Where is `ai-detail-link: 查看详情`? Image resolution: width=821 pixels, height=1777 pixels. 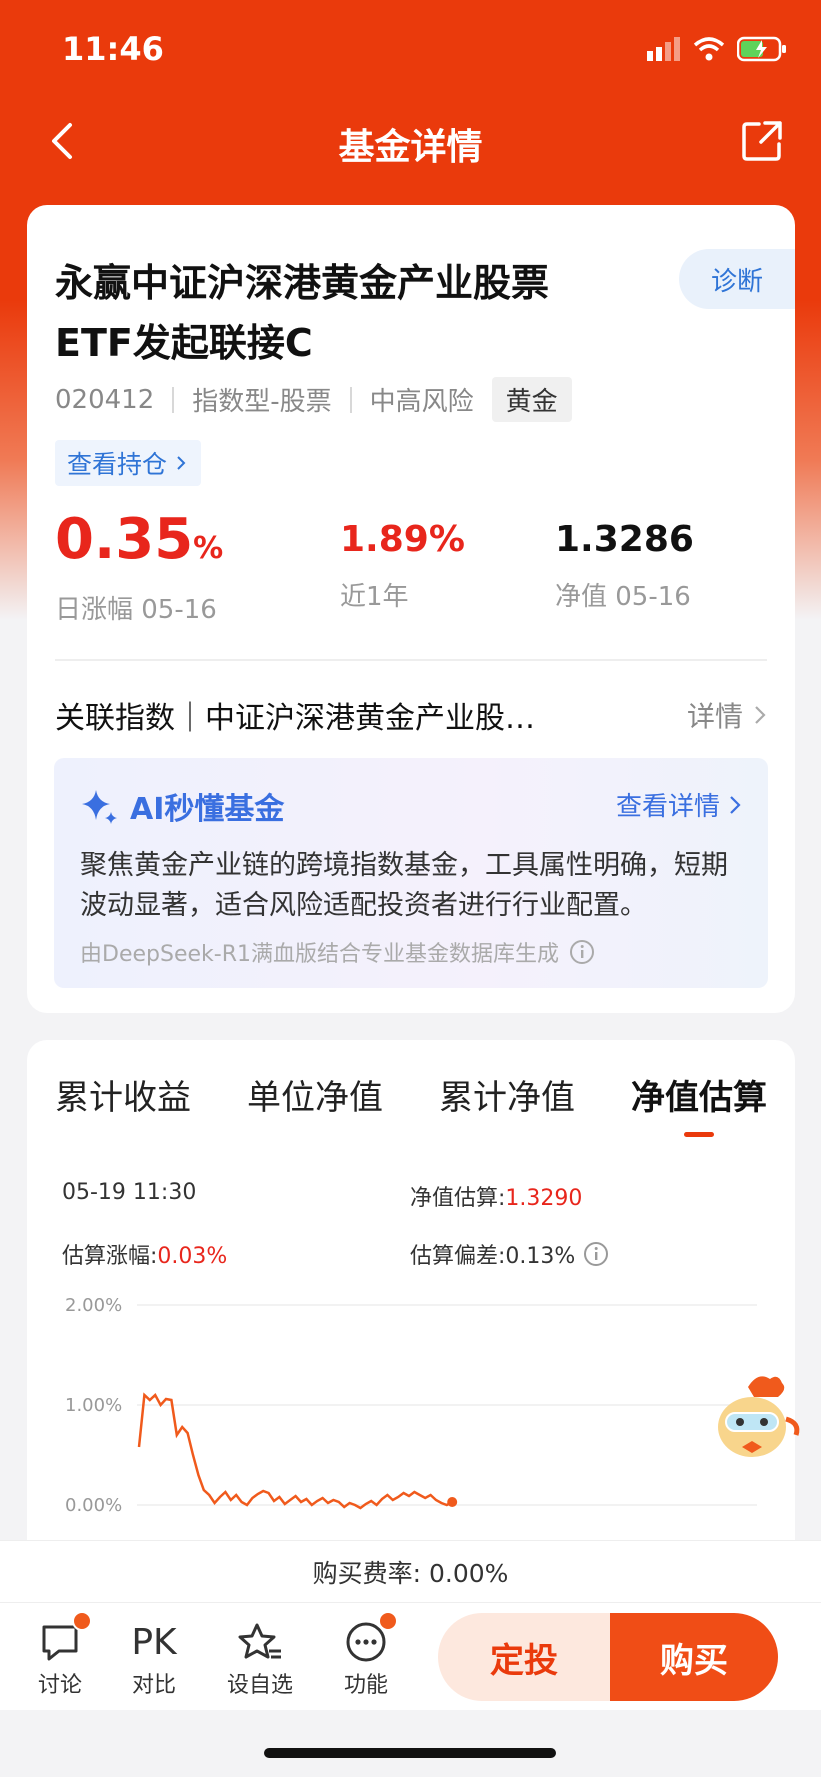
ai-detail-link: 查看详情 is located at coordinates (679, 804).